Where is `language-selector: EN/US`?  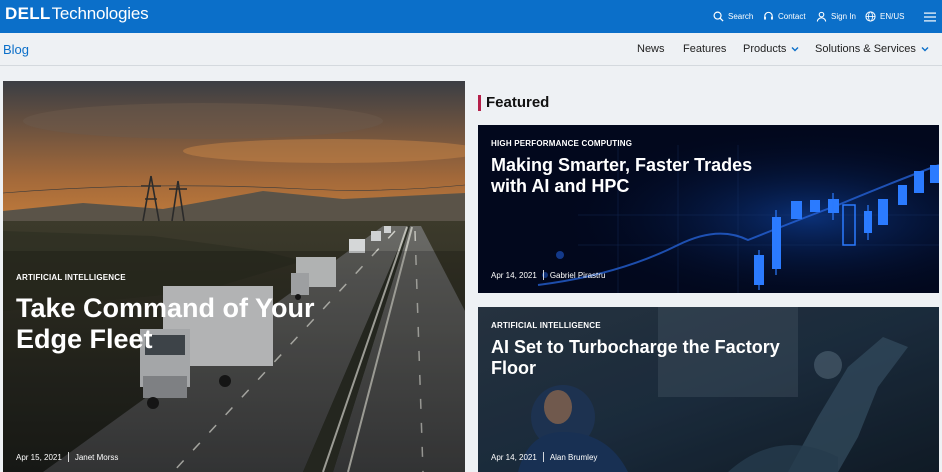 language-selector: EN/US is located at coordinates (884, 16).